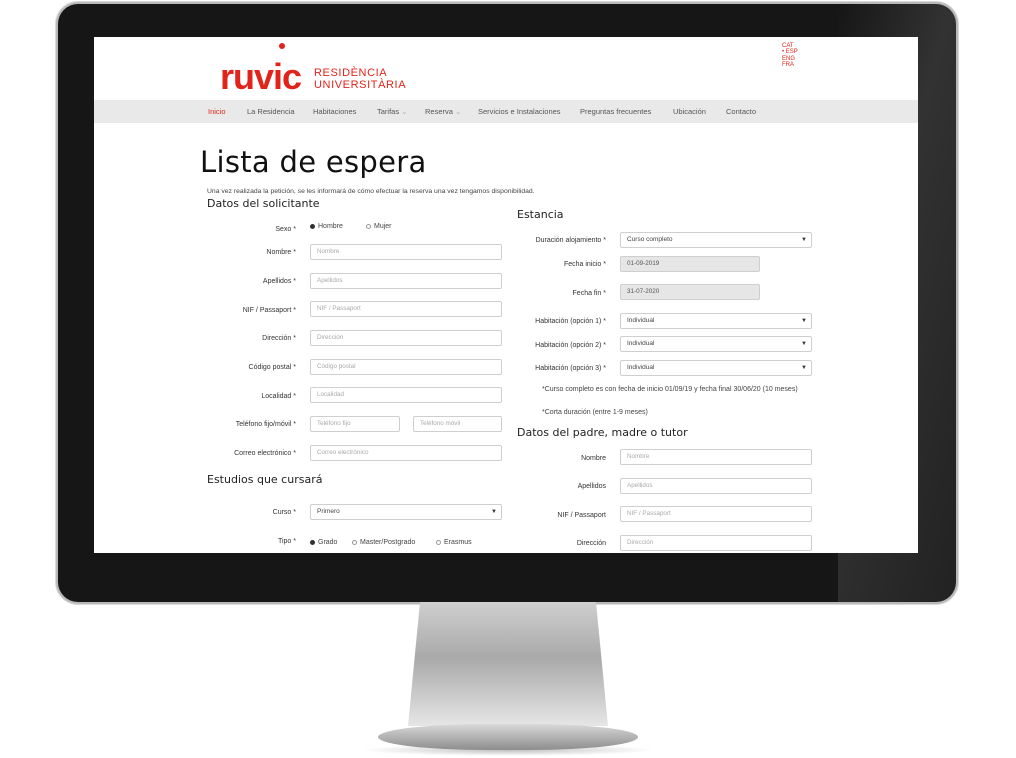  What do you see at coordinates (272, 367) in the screenshot?
I see `codigo-postal-label: Código postal *` at bounding box center [272, 367].